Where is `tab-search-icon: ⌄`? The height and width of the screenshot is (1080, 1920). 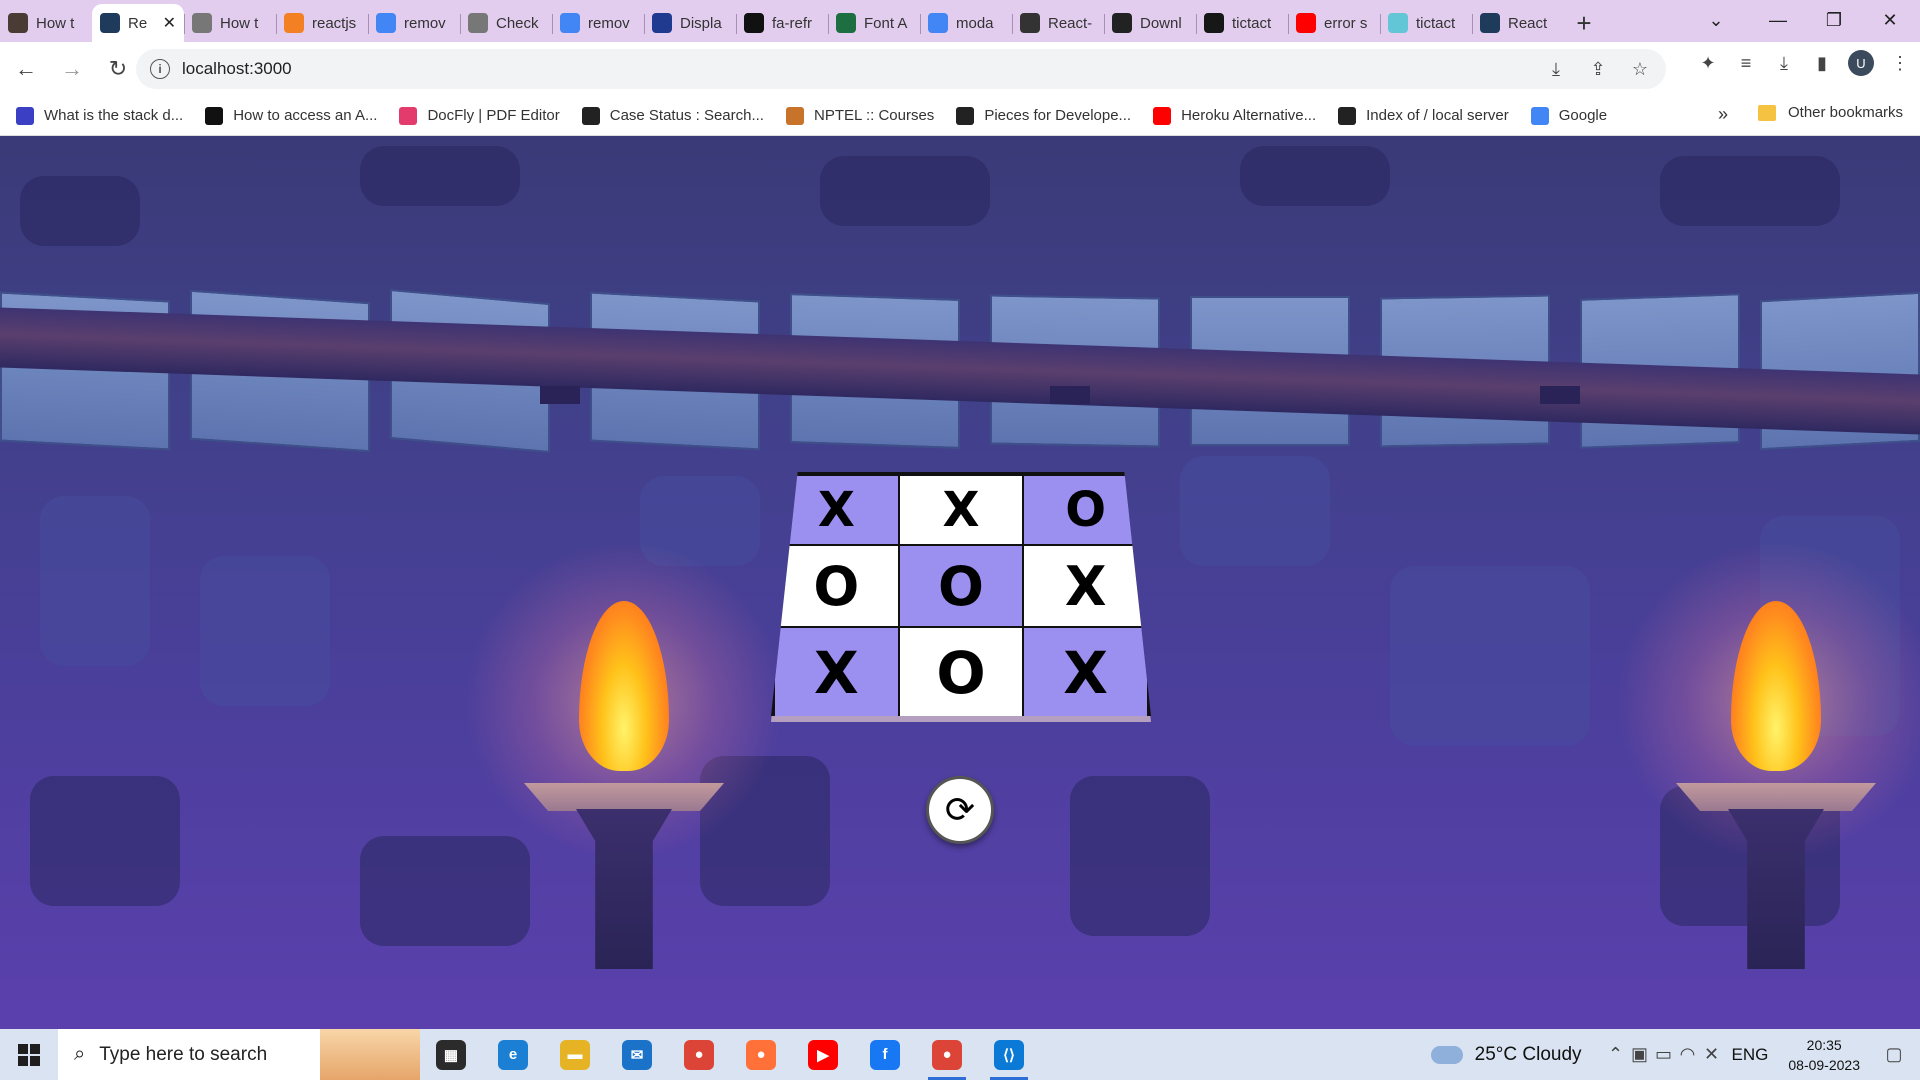 tab-search-icon: ⌄ is located at coordinates (1716, 20).